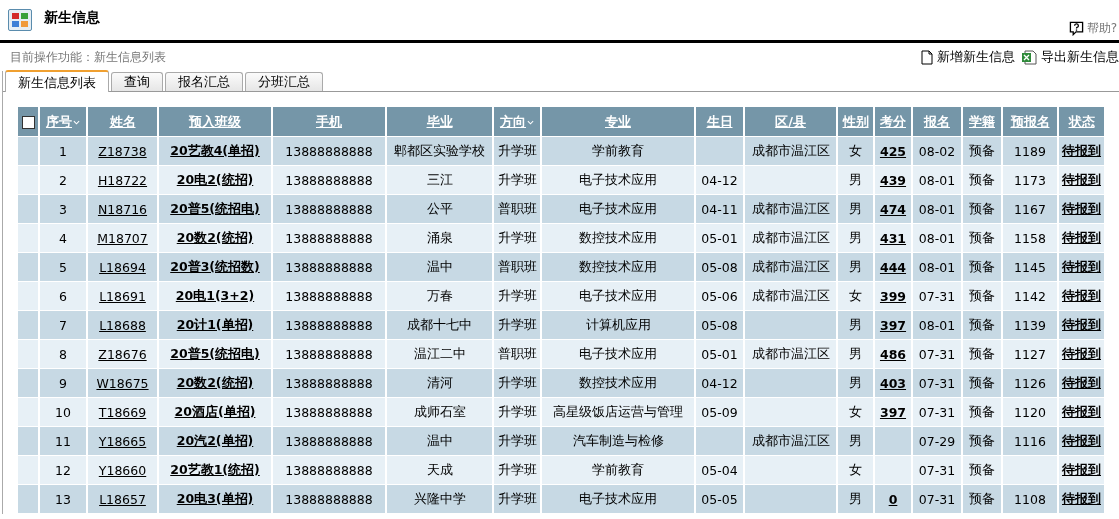 The image size is (1119, 519). Describe the element at coordinates (63, 151) in the screenshot. I see `table-cell: 1` at that location.